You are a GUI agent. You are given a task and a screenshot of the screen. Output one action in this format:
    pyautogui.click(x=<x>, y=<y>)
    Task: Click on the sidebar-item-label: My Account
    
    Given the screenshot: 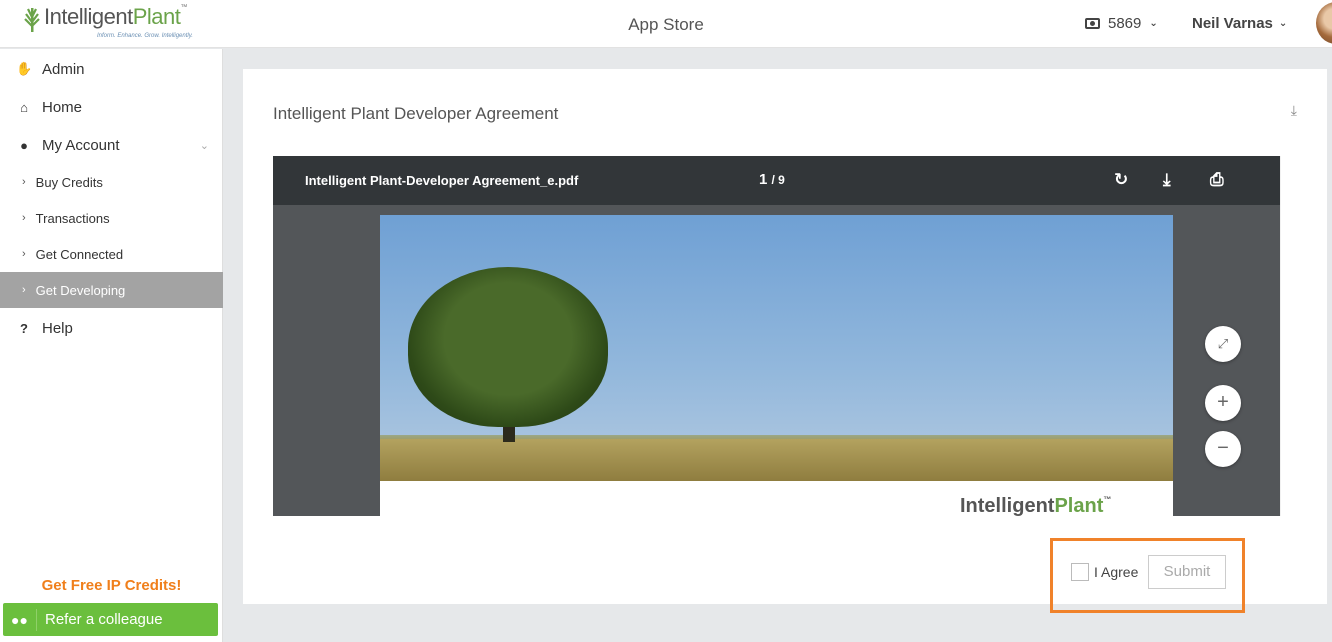 What is the action you would take?
    pyautogui.click(x=81, y=145)
    